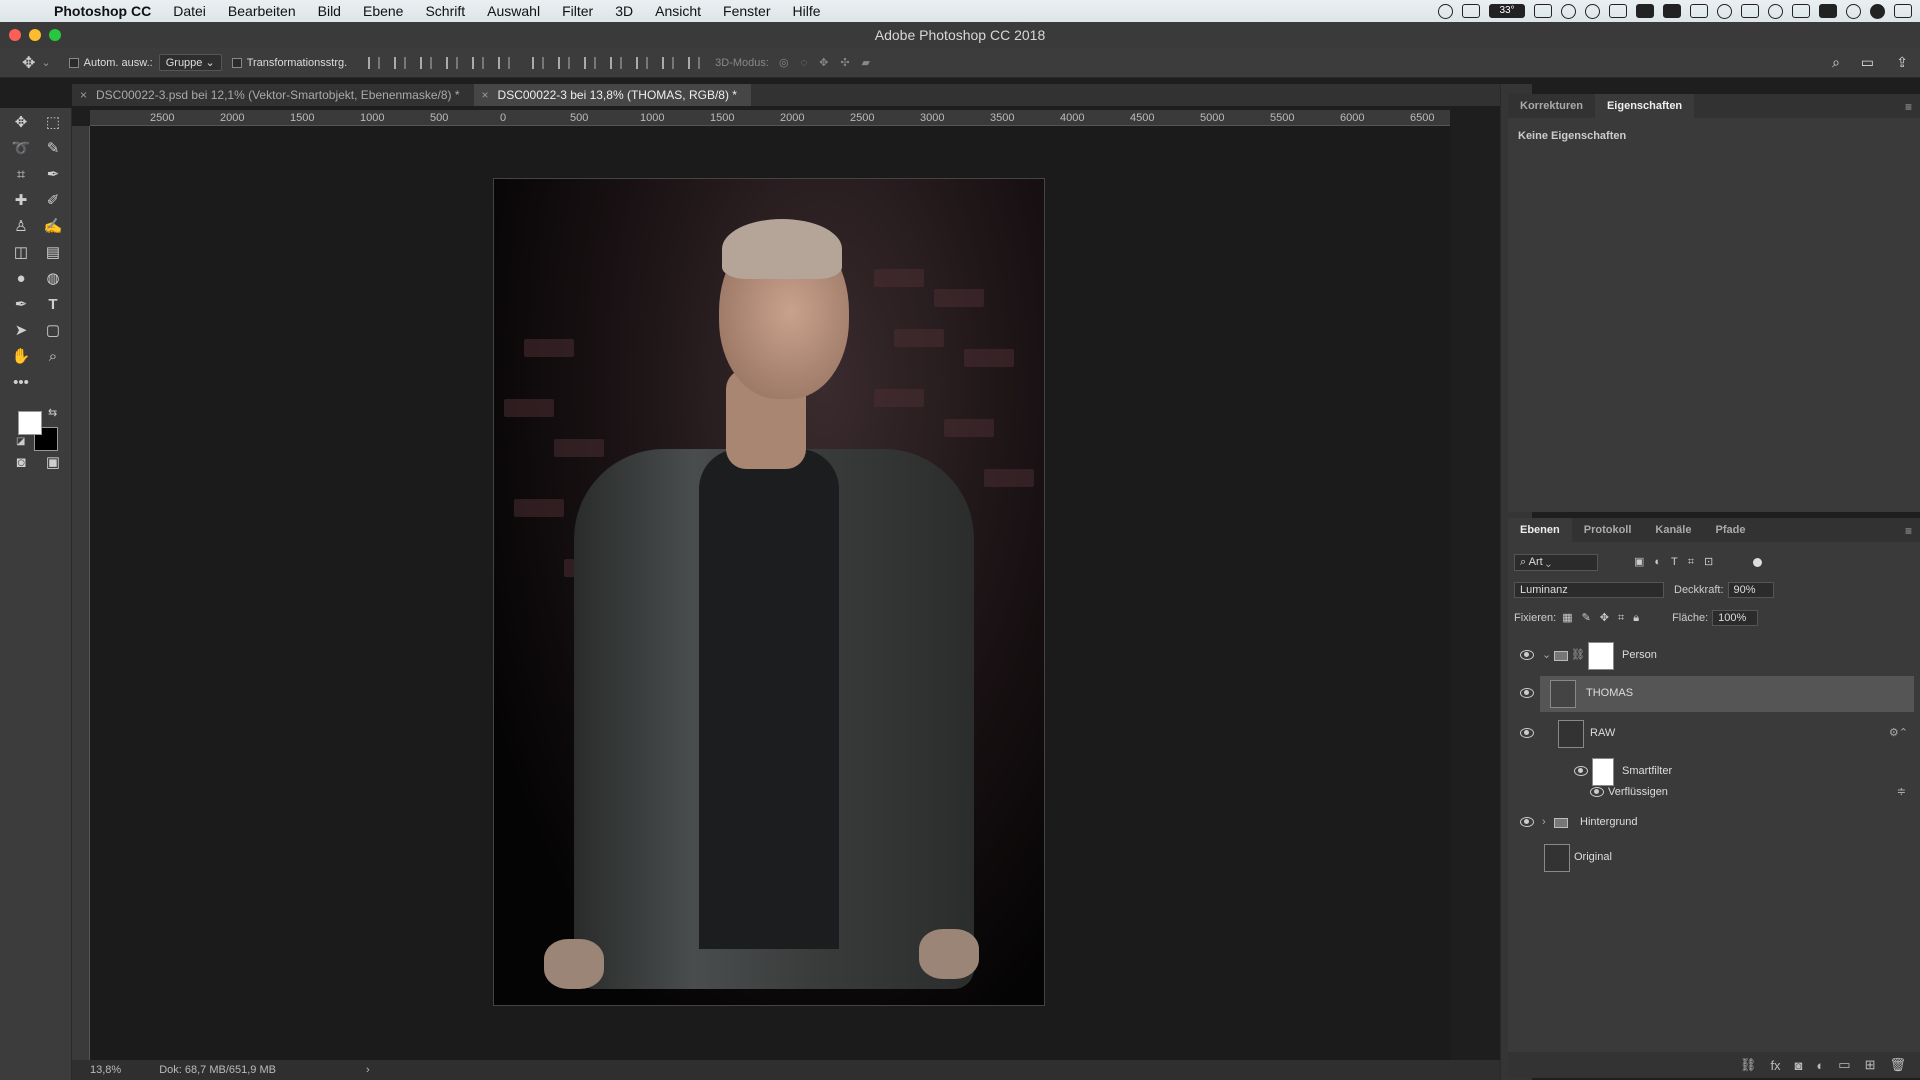 The image size is (1920, 1080). What do you see at coordinates (1877, 11) in the screenshot?
I see `siri-icon` at bounding box center [1877, 11].